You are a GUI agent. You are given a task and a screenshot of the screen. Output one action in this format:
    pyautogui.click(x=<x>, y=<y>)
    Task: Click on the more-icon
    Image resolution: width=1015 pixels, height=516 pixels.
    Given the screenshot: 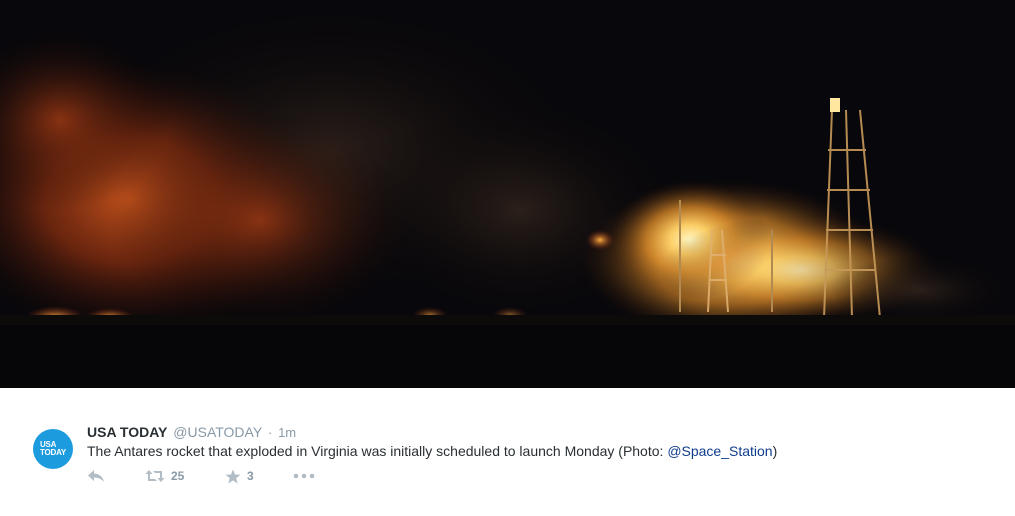 What is the action you would take?
    pyautogui.click(x=304, y=476)
    